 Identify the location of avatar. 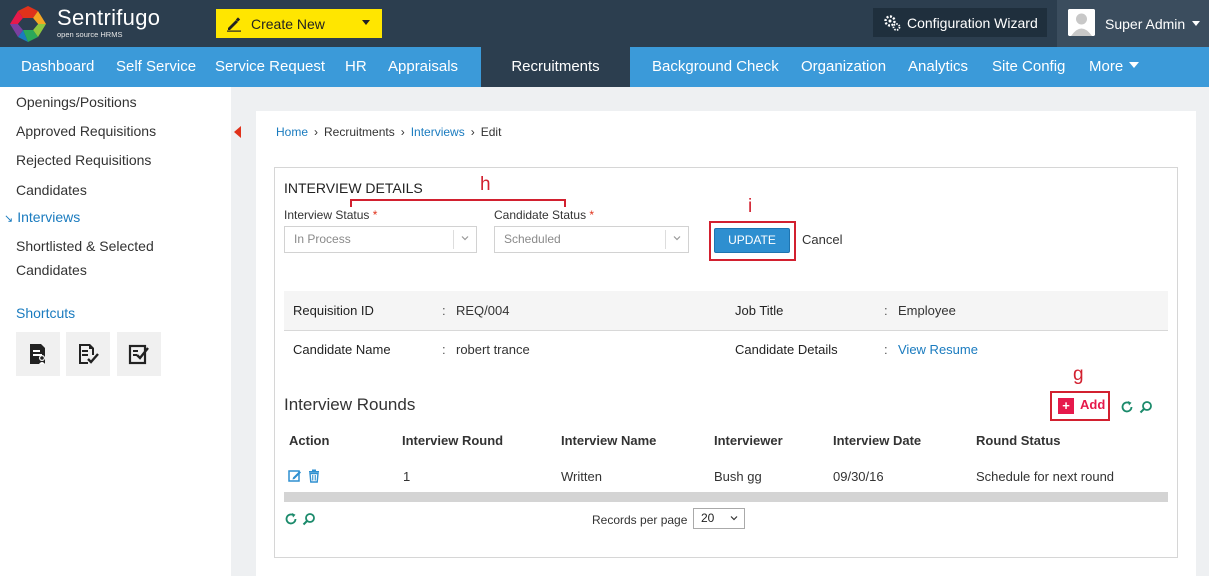
(1081, 22).